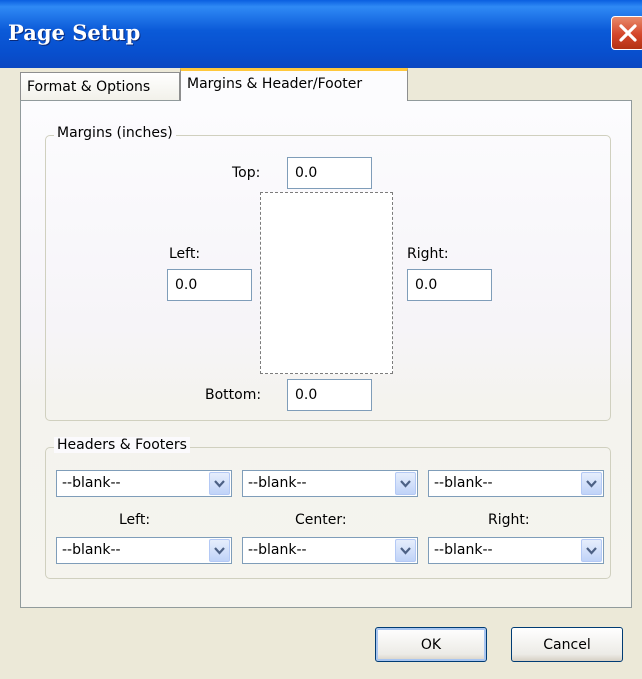 The image size is (642, 679). Describe the element at coordinates (144, 550) in the screenshot. I see `footer-left-select: --blank--` at that location.